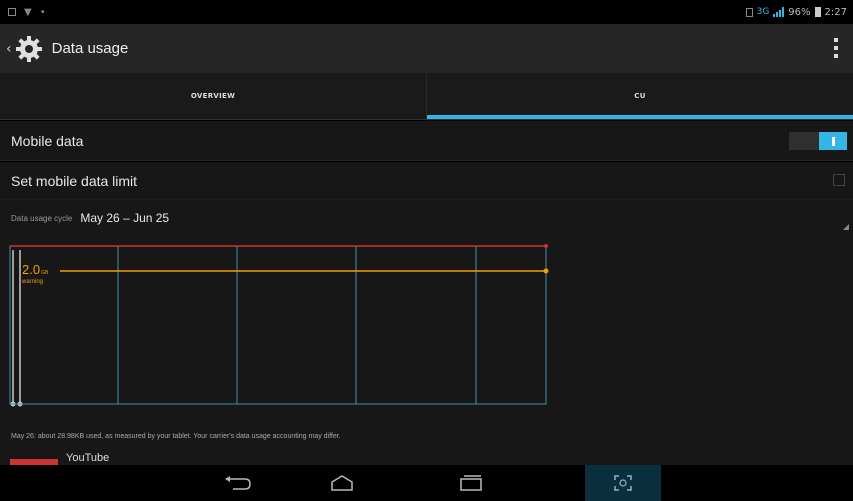 The width and height of the screenshot is (853, 501). I want to click on warning-label: warning, so click(33, 282).